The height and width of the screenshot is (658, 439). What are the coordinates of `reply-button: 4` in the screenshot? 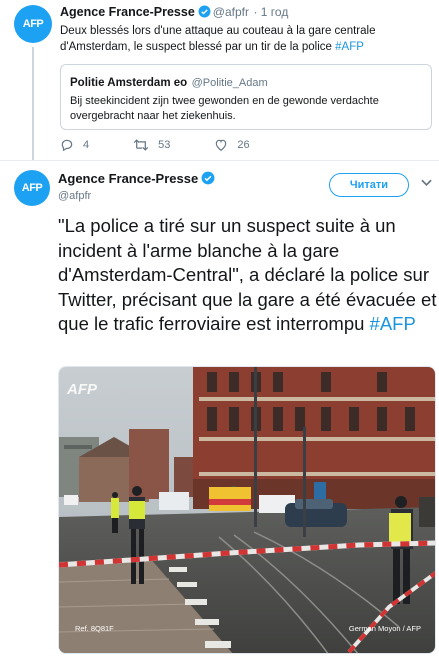 It's located at (74, 145).